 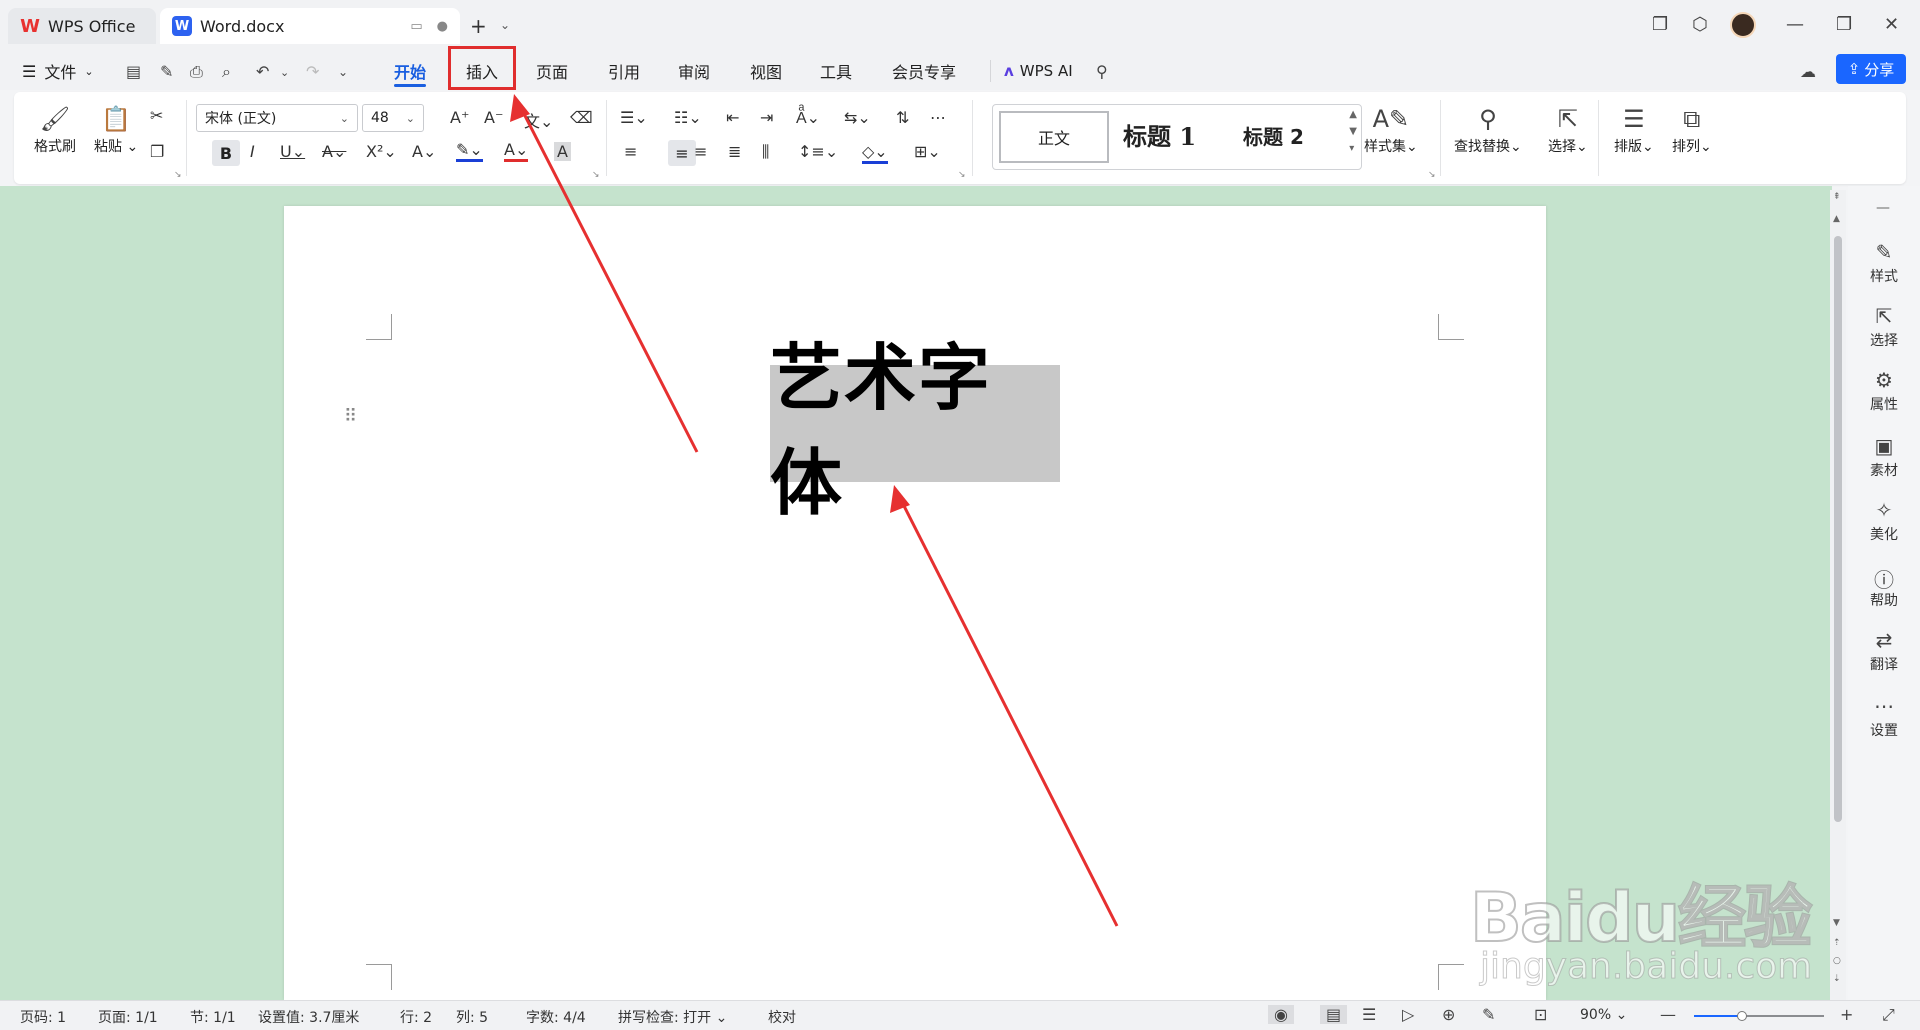 What do you see at coordinates (1836, 219) in the screenshot?
I see `scroll-up-icon: ▲` at bounding box center [1836, 219].